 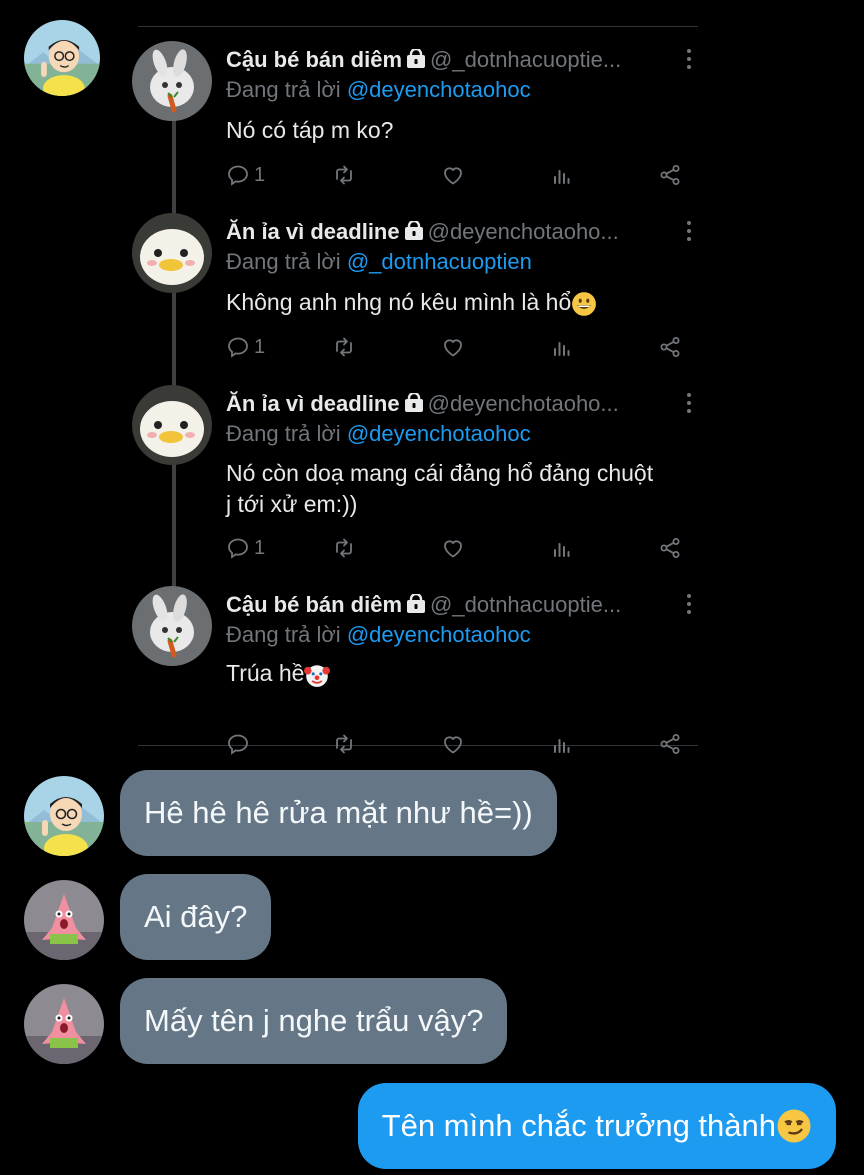 I want to click on message-text: Tên mình chắc trưởng thành, so click(x=578, y=1125).